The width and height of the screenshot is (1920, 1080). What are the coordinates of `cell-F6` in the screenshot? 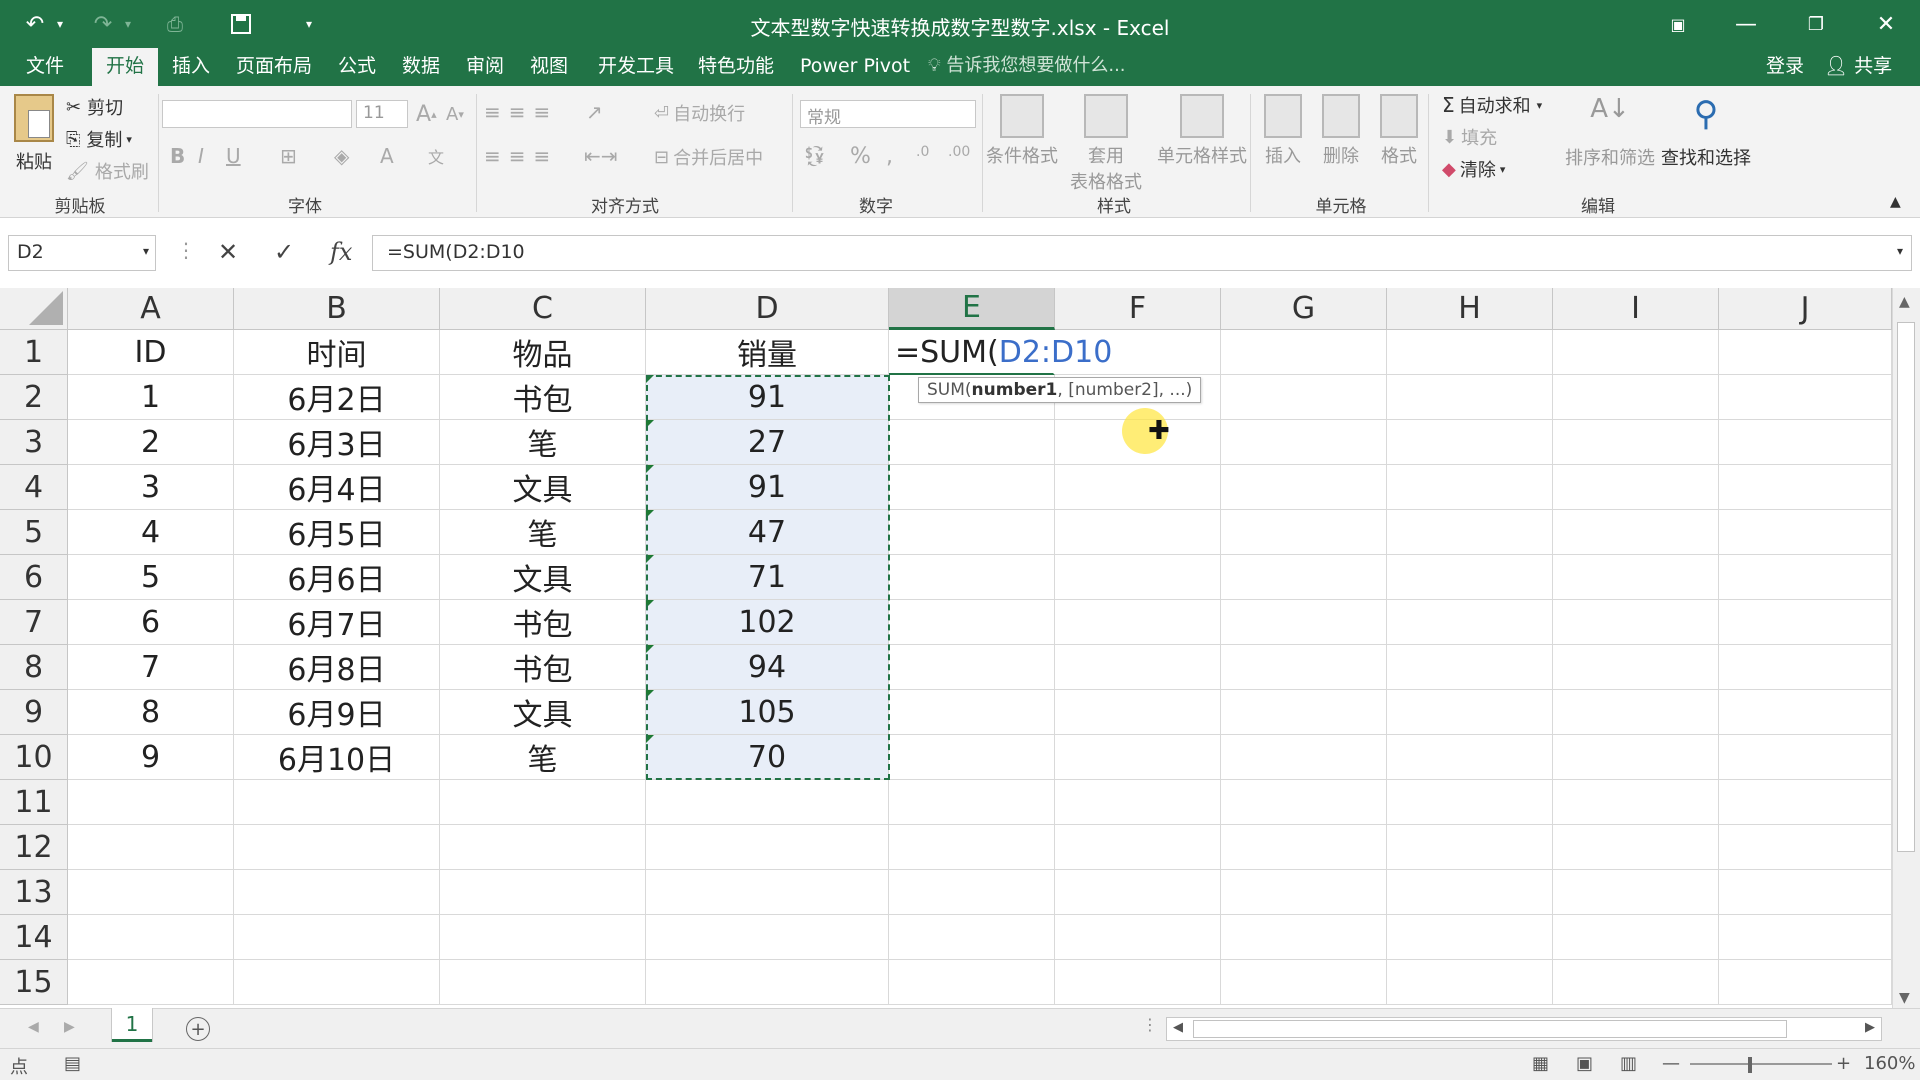 It's located at (1138, 577).